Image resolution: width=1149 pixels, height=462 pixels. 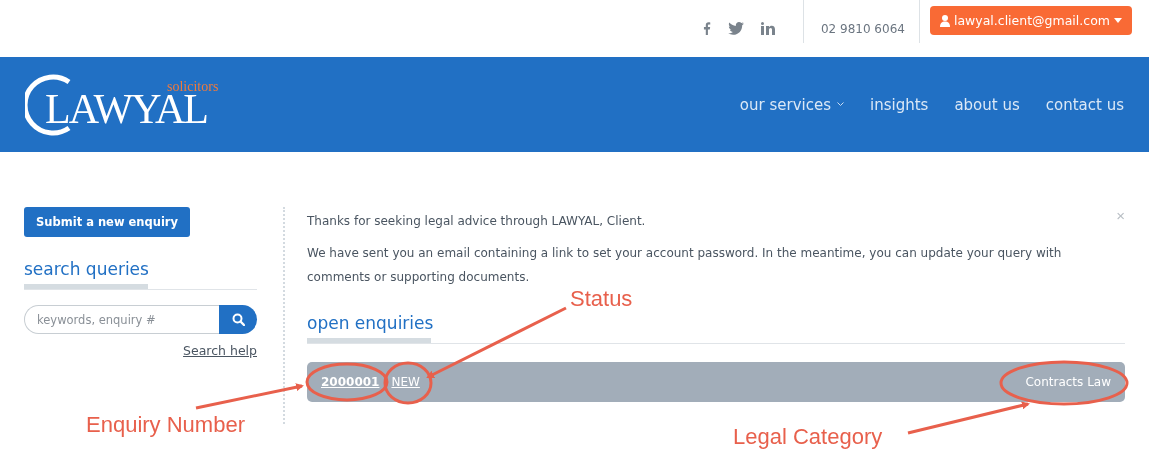 What do you see at coordinates (716, 382) in the screenshot?
I see `enquiry-row: 2000001 NEW Contracts Law` at bounding box center [716, 382].